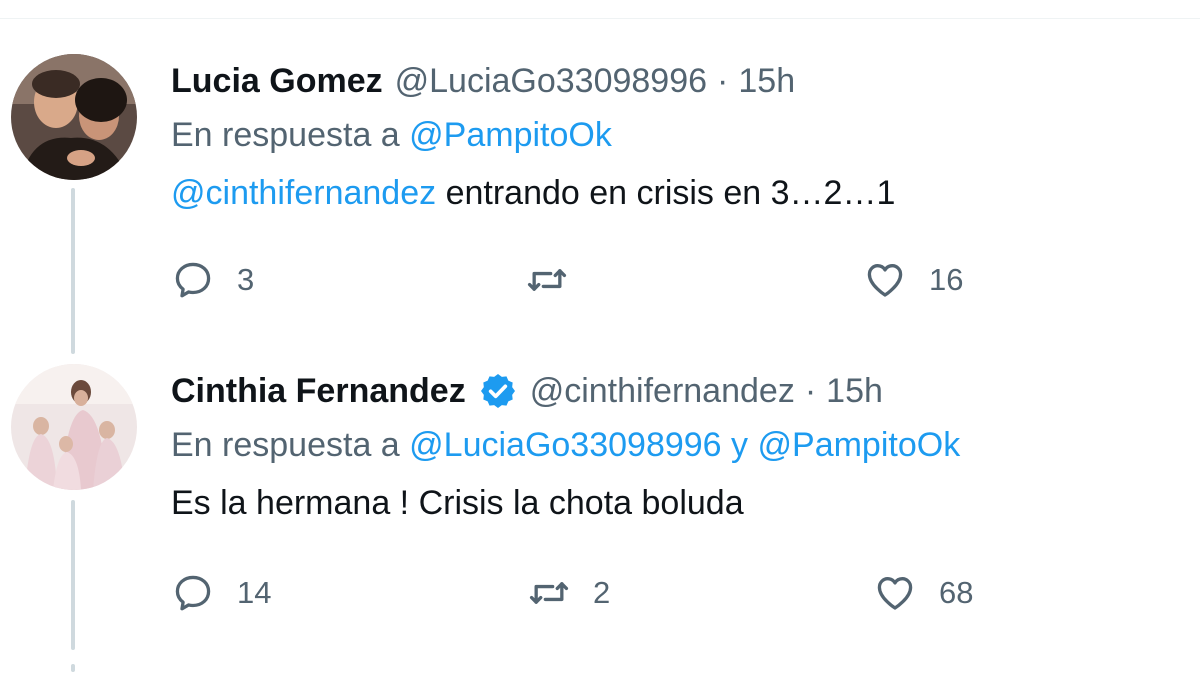 This screenshot has height=675, width=1200. Describe the element at coordinates (600, 18) in the screenshot. I see `top-divider` at that location.